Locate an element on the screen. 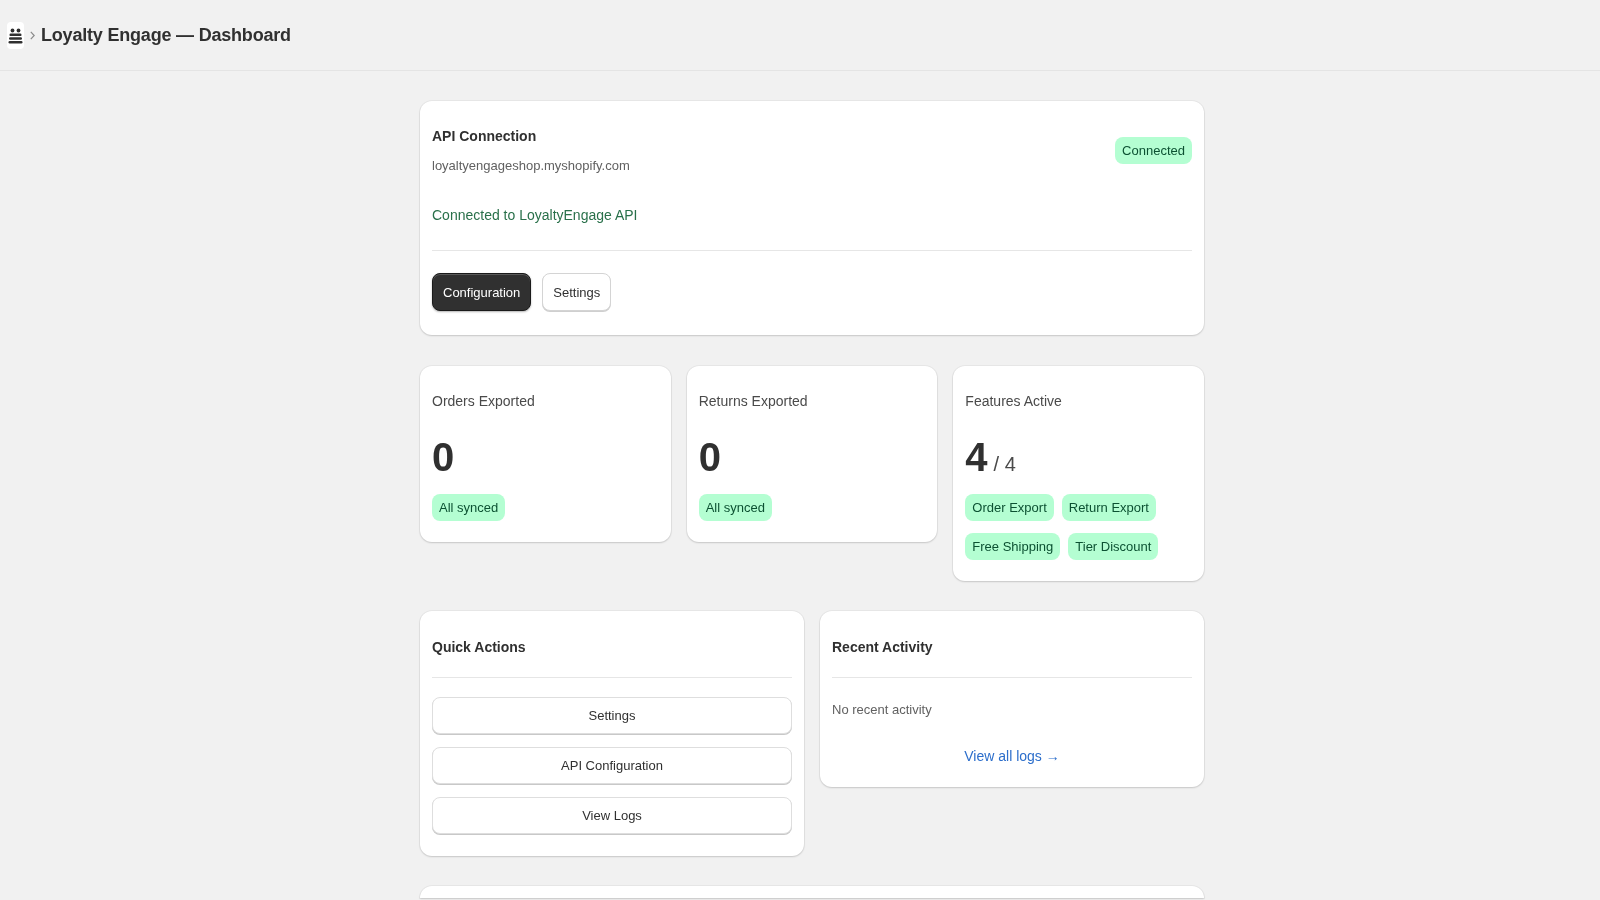 The height and width of the screenshot is (900, 1600). connection-message: Connected to LoyaltyEngage API is located at coordinates (535, 215).